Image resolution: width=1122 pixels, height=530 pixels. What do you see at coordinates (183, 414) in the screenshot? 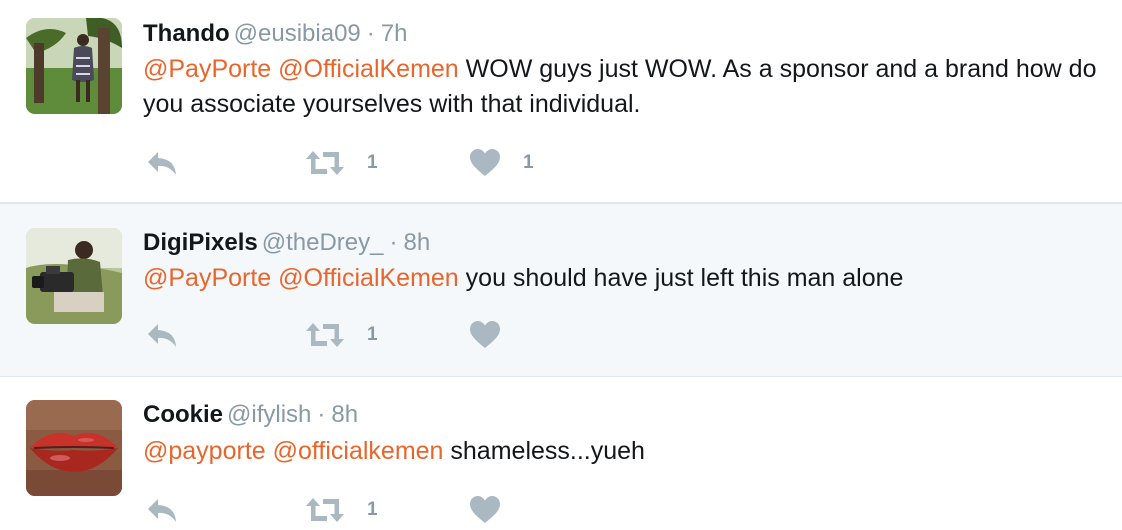
I see `display-name: Cookie` at bounding box center [183, 414].